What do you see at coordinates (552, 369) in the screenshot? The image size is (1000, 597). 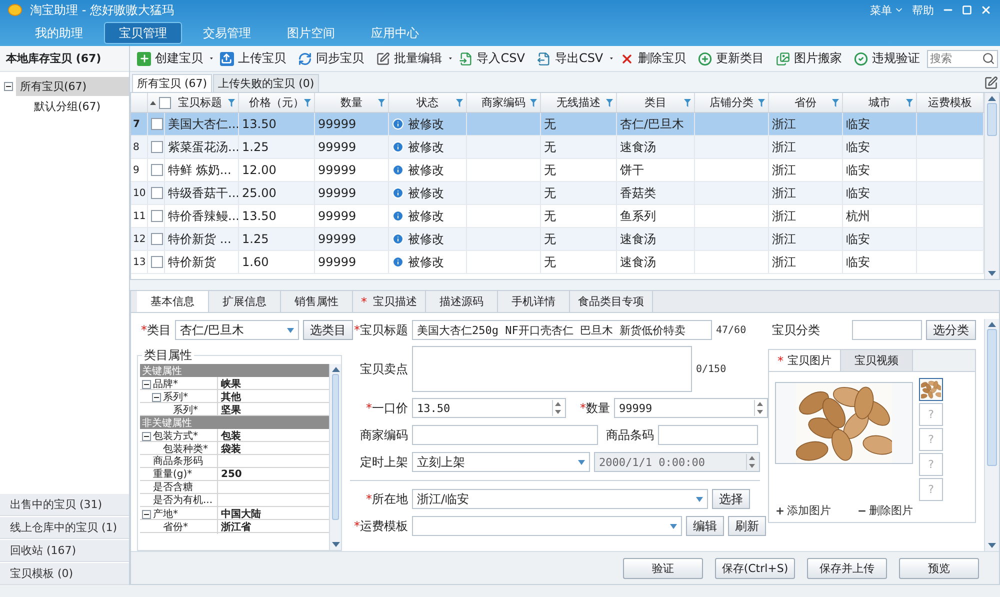 I see `selling-points-field` at bounding box center [552, 369].